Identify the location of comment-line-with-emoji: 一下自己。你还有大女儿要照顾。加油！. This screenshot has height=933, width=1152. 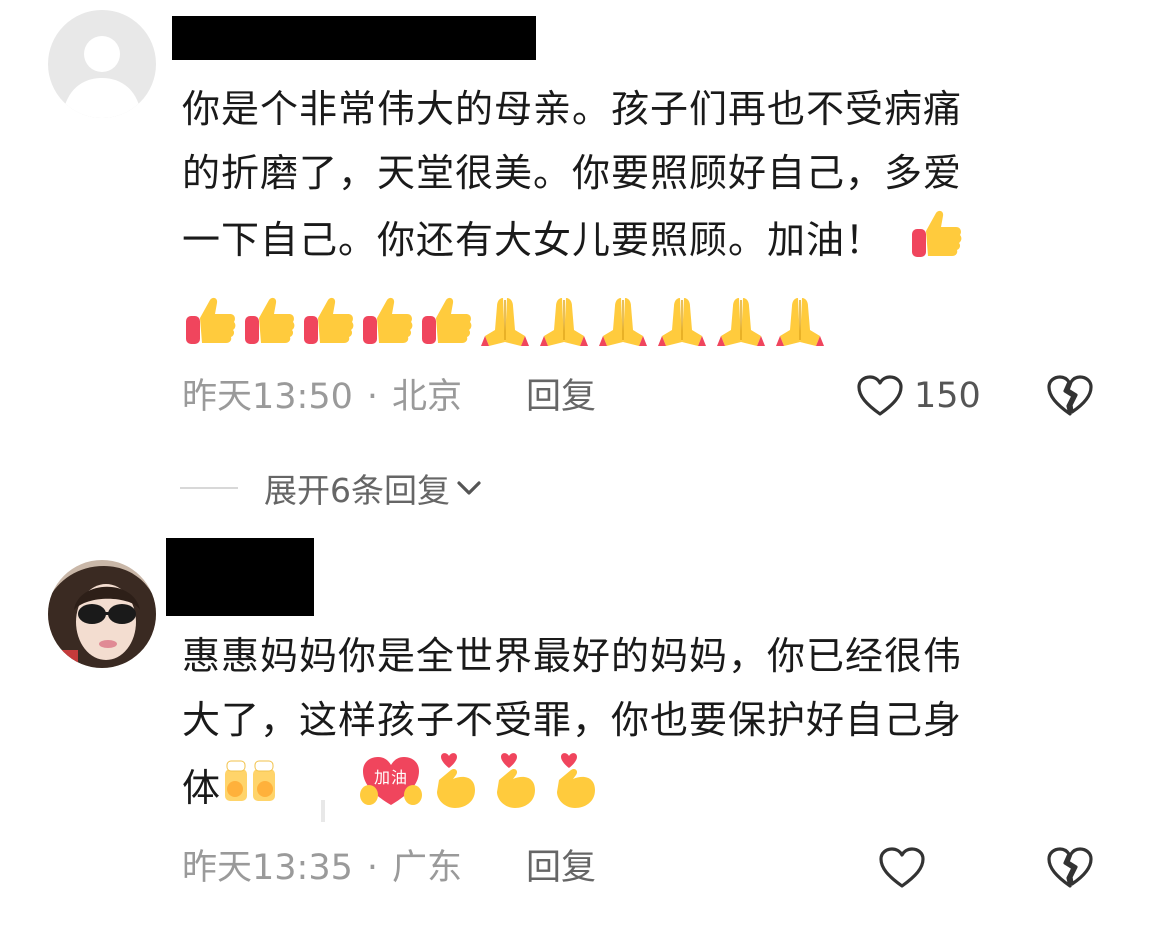
(642, 242).